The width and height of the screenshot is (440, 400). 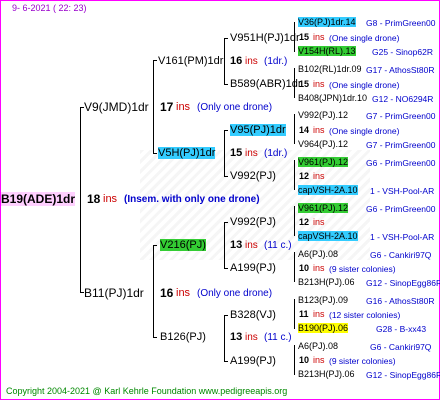 What do you see at coordinates (114, 293) in the screenshot?
I see `dam-queen: B11(PJ)1dr` at bounding box center [114, 293].